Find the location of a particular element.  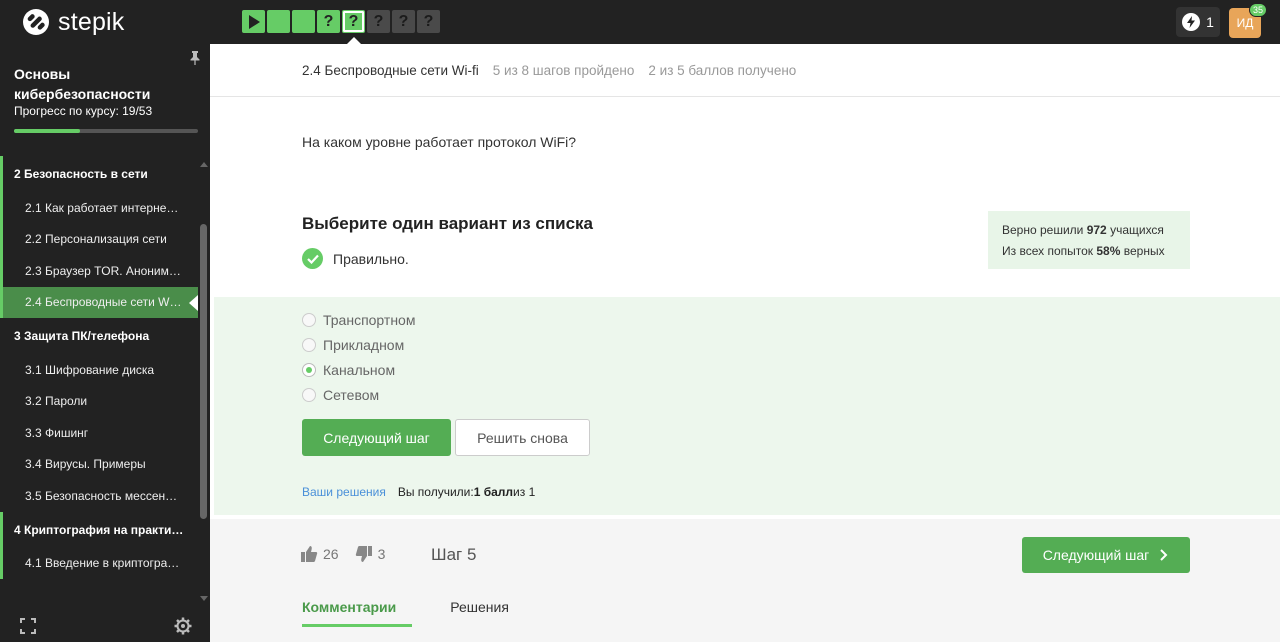

step-navigation: ????? is located at coordinates (342, 21).